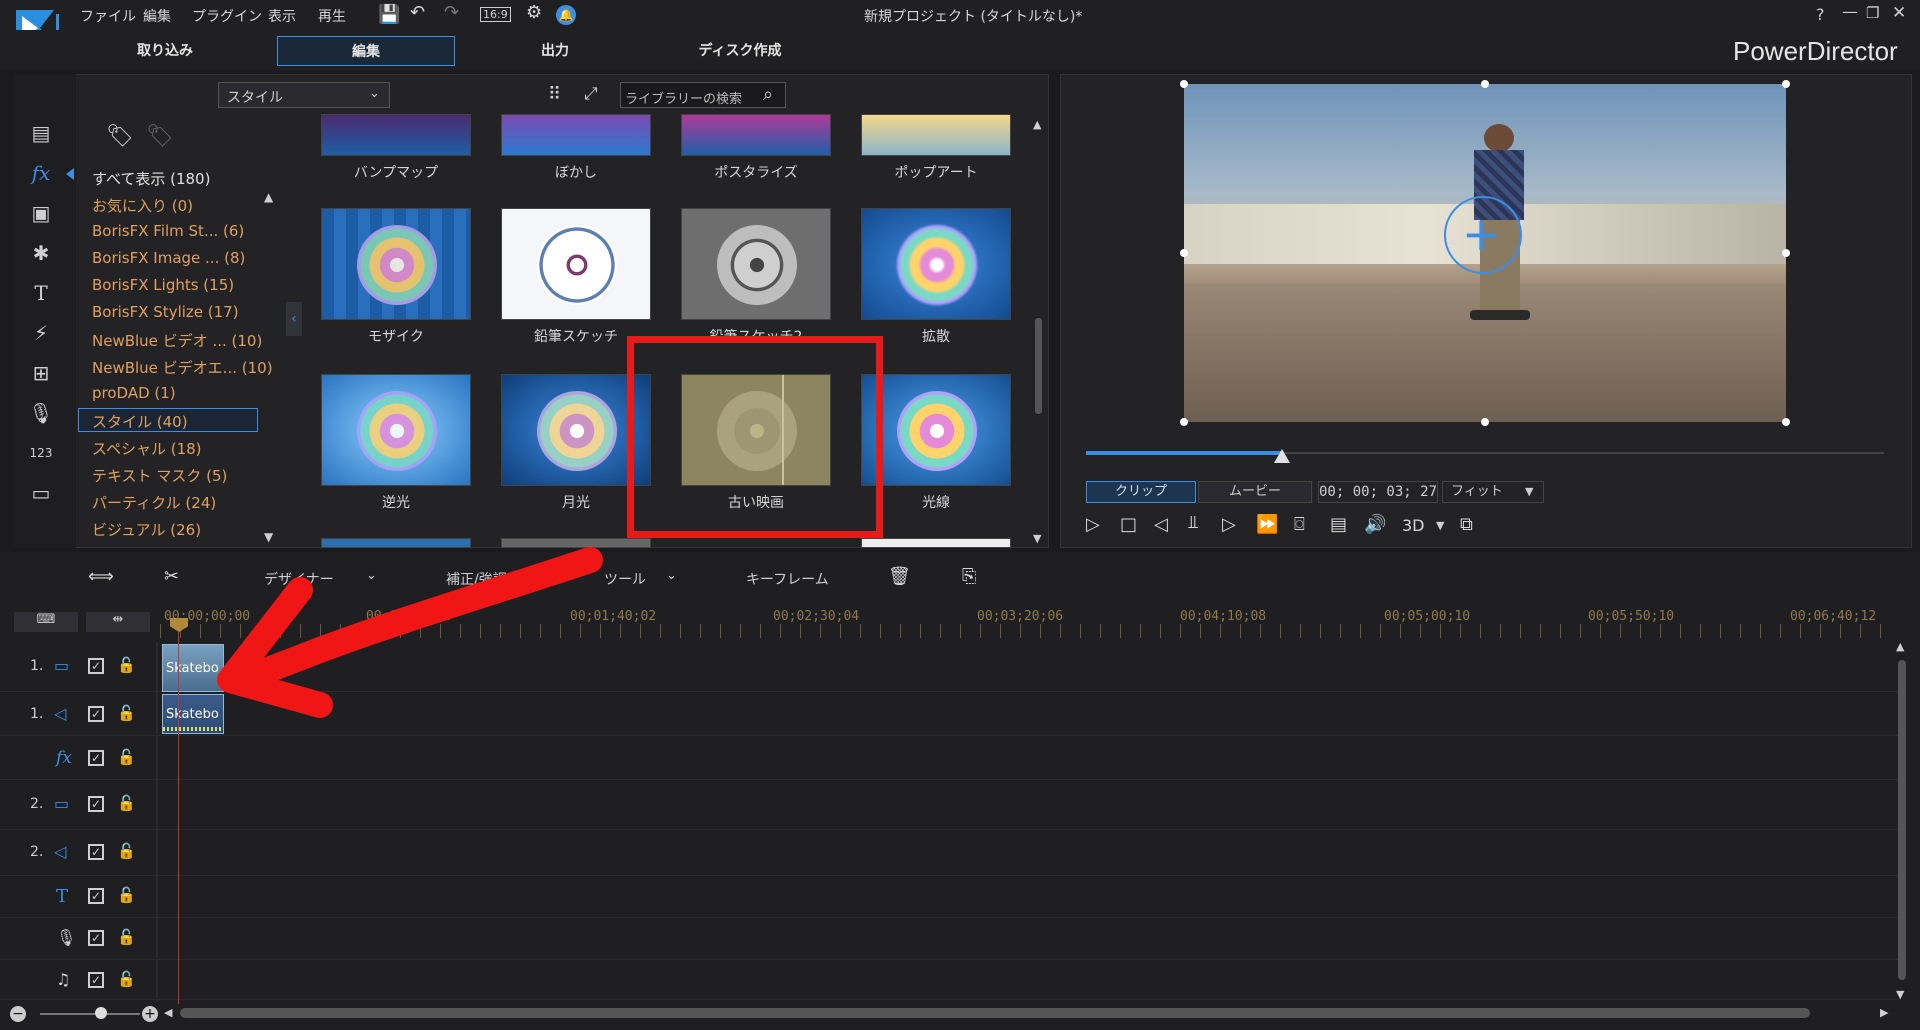  What do you see at coordinates (1267, 524) in the screenshot?
I see `fast-forward-icon: ⏩` at bounding box center [1267, 524].